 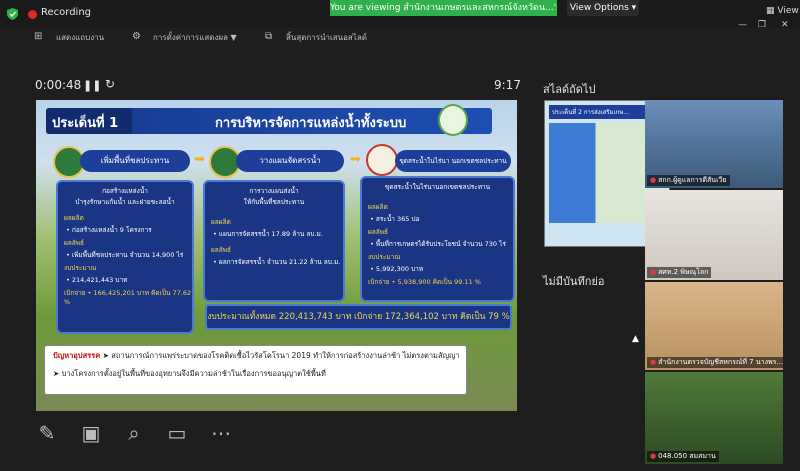 I want to click on restore-icon: ❐, so click(x=762, y=25).